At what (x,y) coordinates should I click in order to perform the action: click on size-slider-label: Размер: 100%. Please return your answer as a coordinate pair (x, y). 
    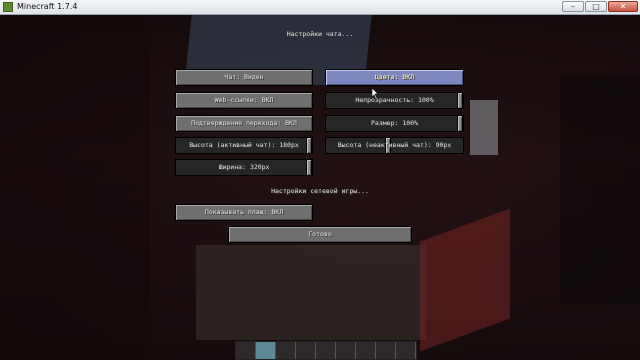
    Looking at the image, I should click on (394, 123).